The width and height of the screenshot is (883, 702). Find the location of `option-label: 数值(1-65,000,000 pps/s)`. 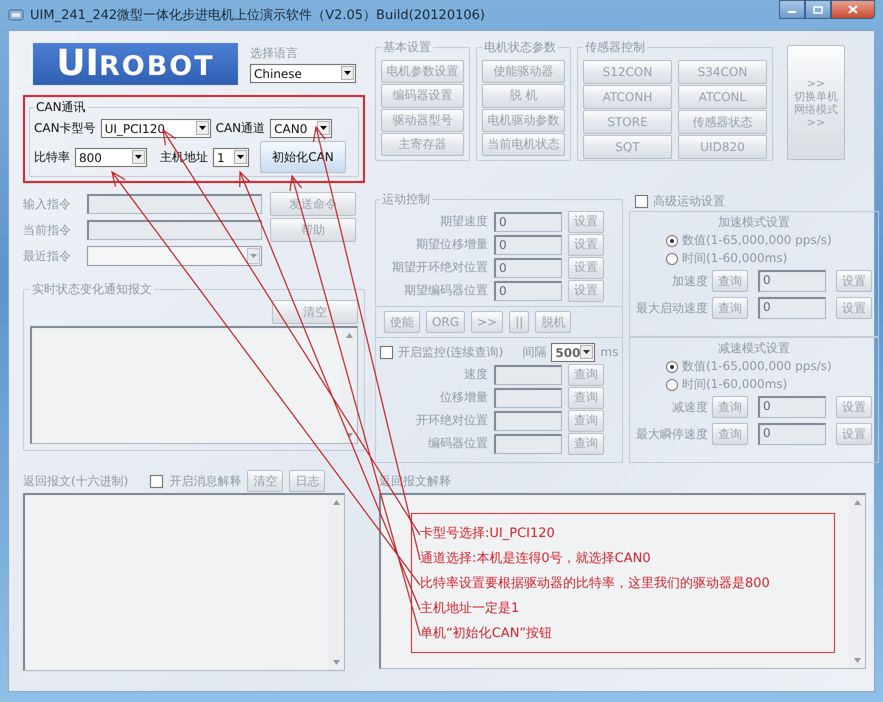

option-label: 数值(1-65,000,000 pps/s) is located at coordinates (757, 240).